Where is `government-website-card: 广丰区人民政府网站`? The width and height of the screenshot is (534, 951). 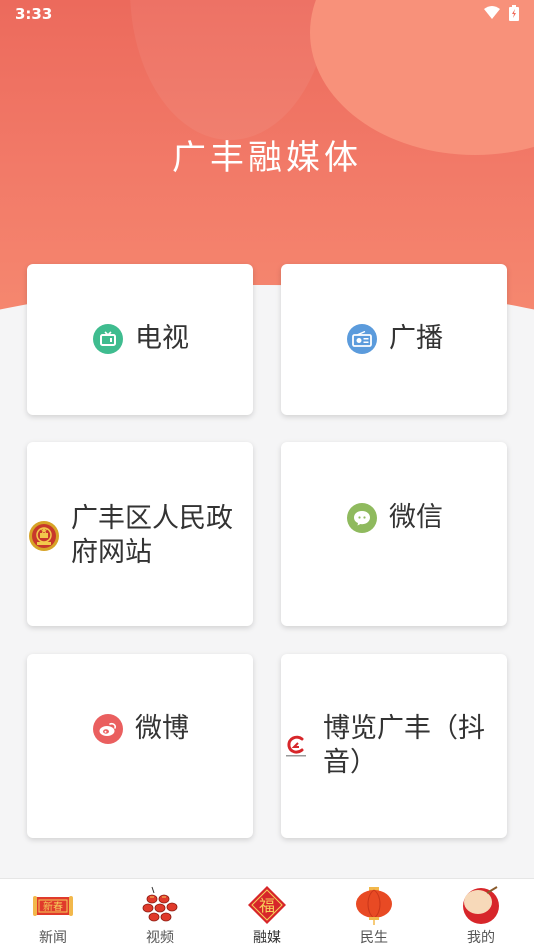 government-website-card: 广丰区人民政府网站 is located at coordinates (140, 534).